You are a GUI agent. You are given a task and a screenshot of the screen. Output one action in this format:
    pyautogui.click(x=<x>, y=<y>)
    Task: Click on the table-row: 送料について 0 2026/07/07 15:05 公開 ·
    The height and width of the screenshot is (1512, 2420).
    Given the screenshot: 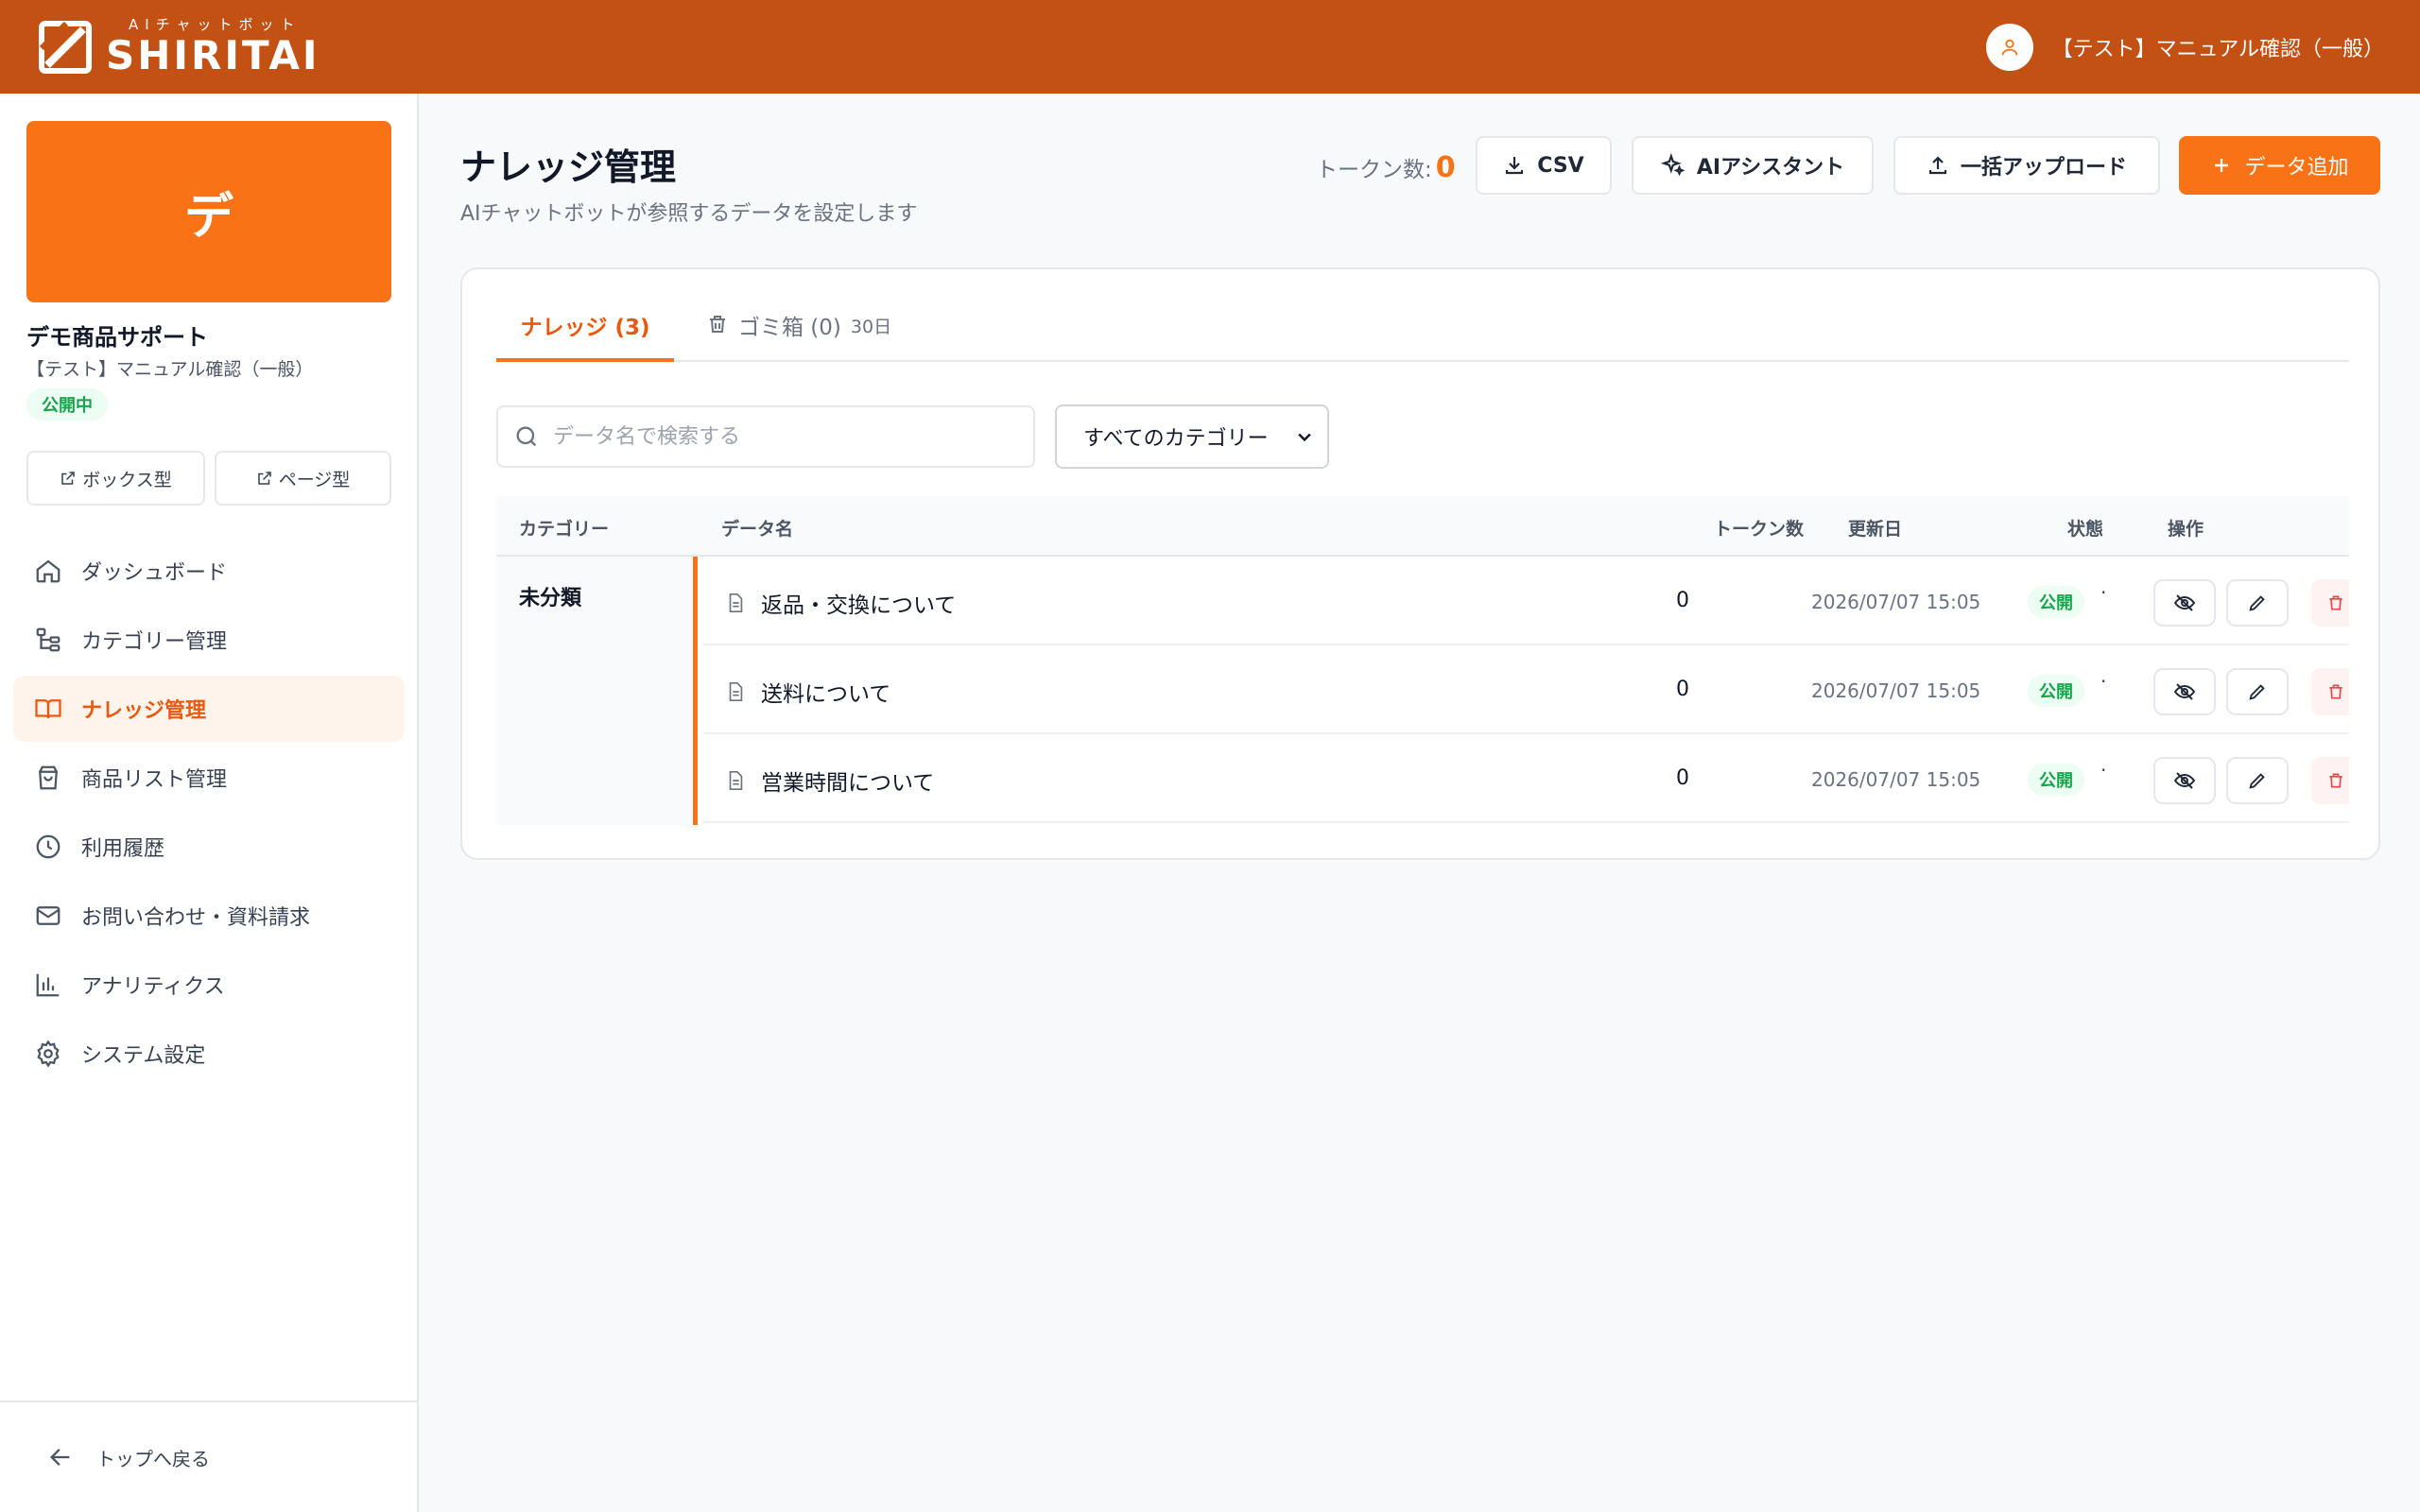 What is the action you would take?
    pyautogui.click(x=1525, y=689)
    